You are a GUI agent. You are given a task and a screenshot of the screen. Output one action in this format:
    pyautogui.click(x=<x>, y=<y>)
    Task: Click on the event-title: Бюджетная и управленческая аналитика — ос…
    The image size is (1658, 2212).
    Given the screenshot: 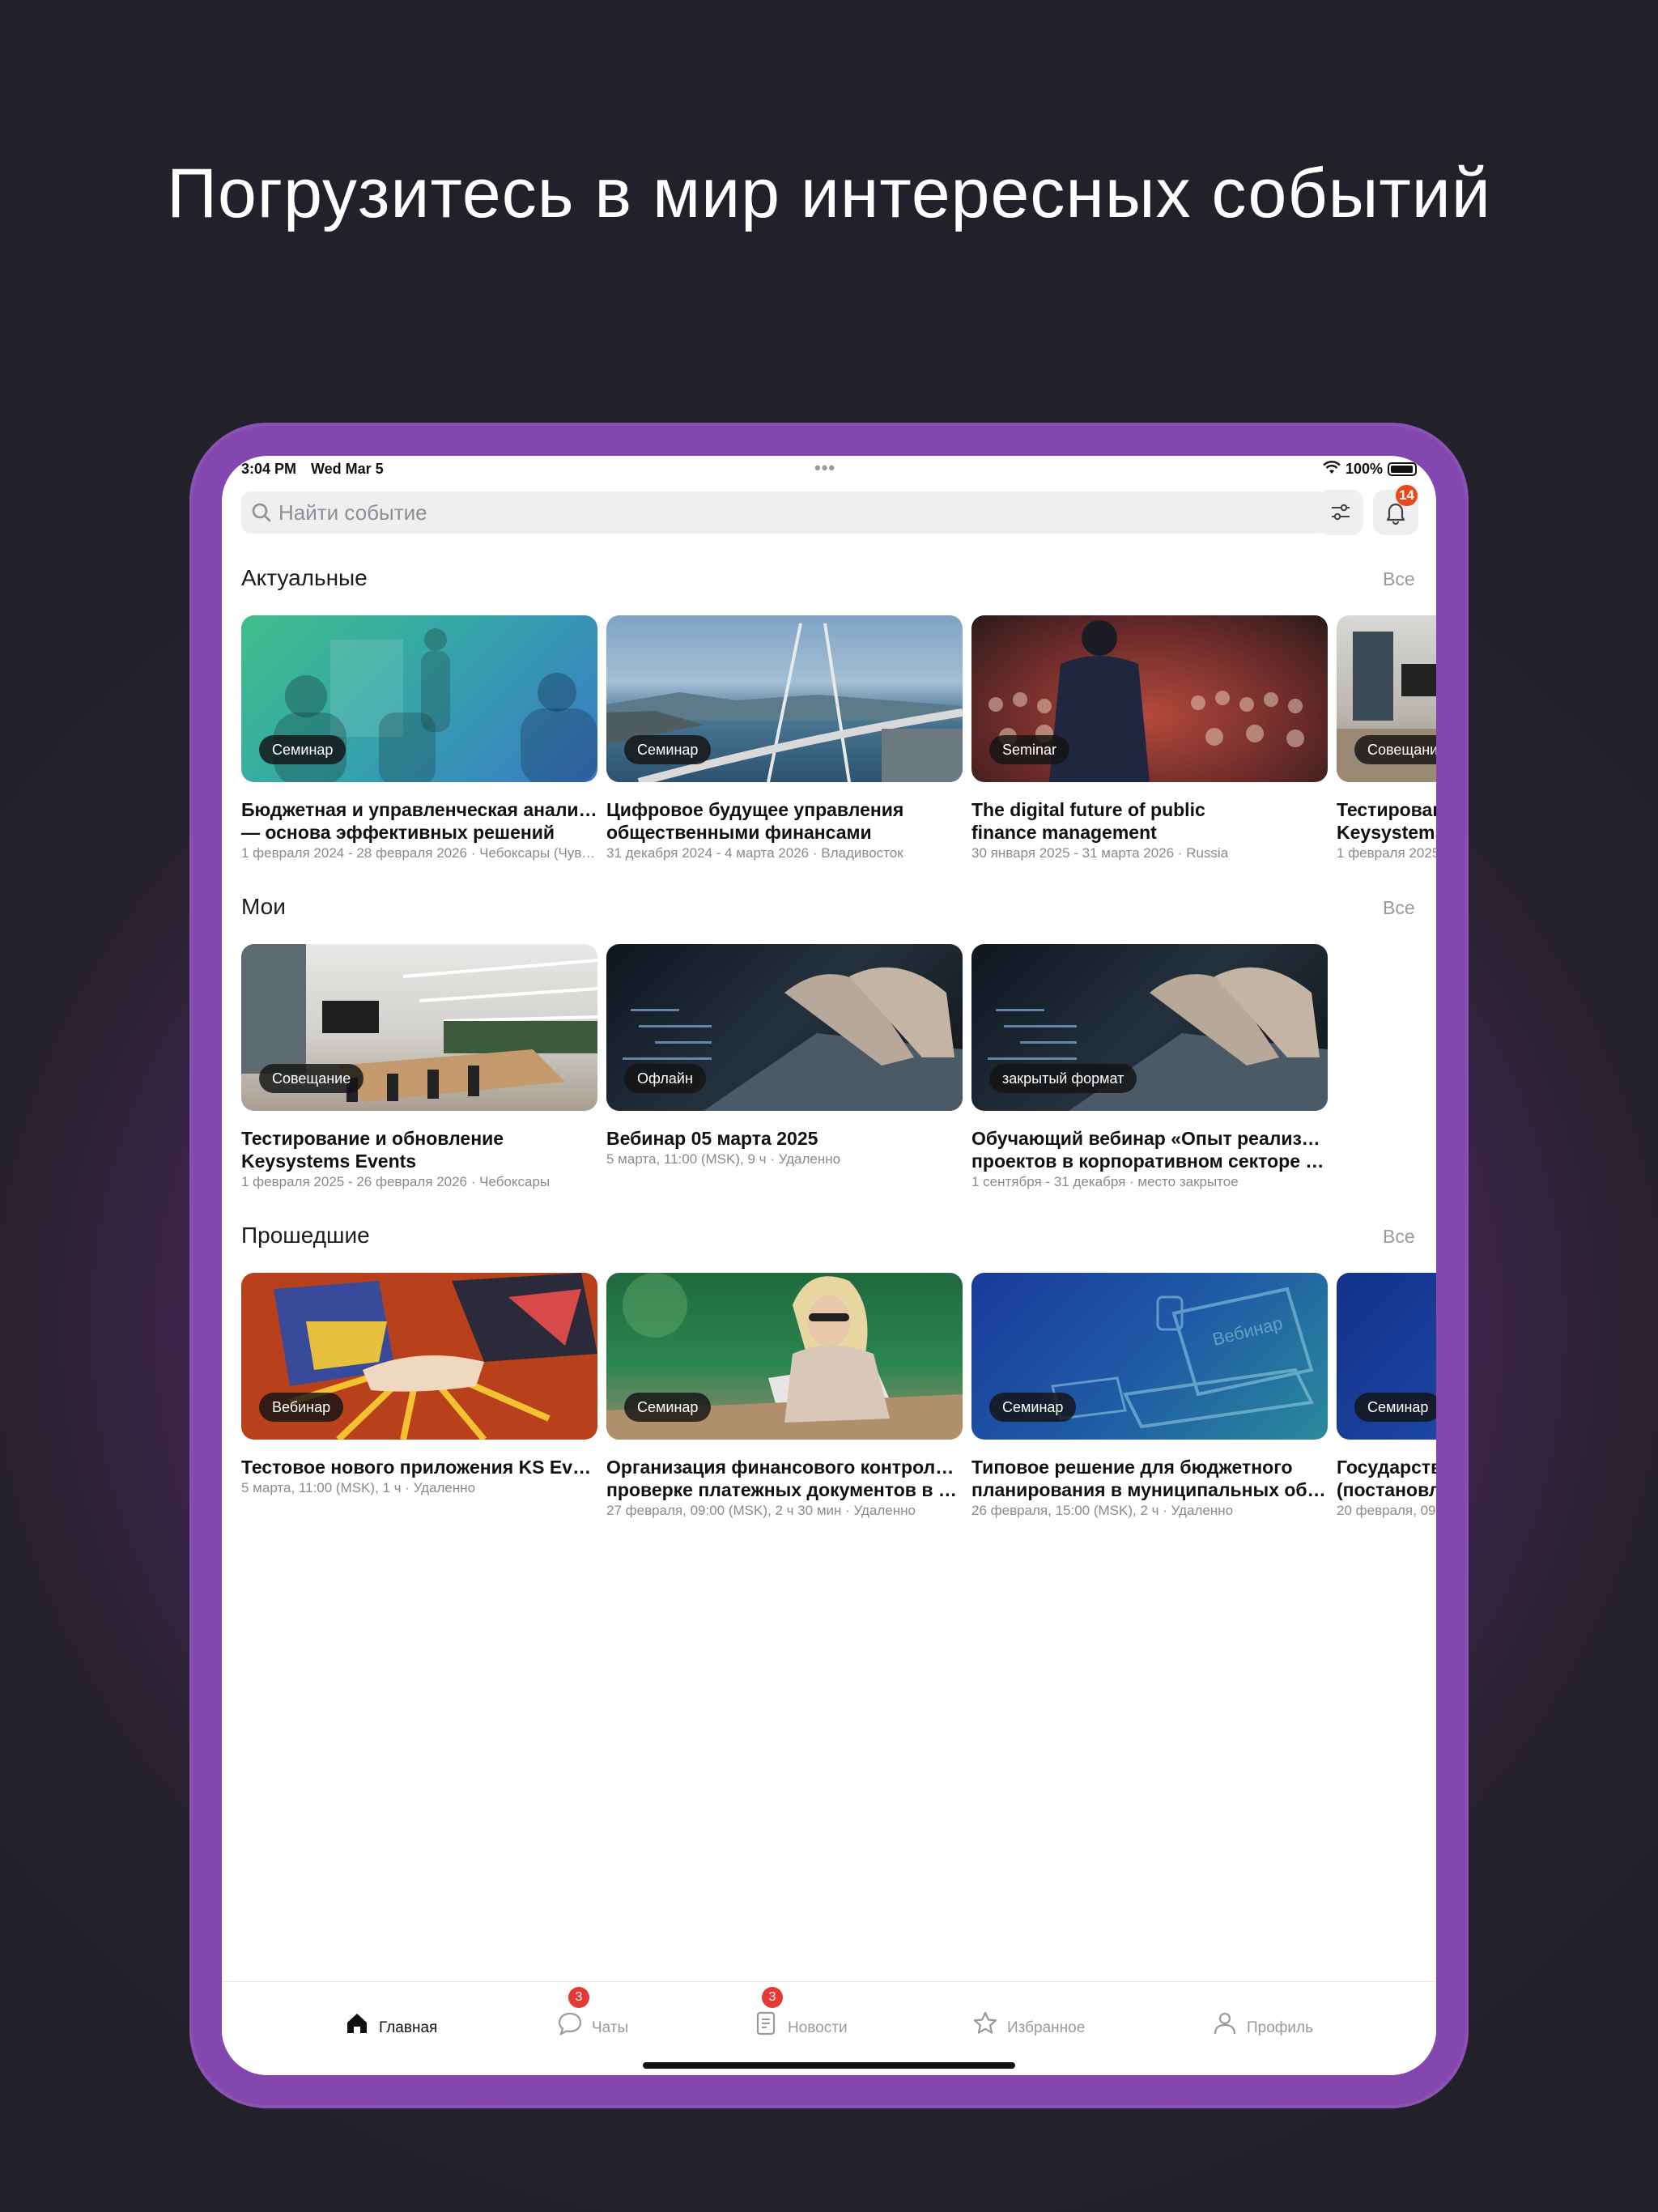 What is the action you would take?
    pyautogui.click(x=419, y=821)
    